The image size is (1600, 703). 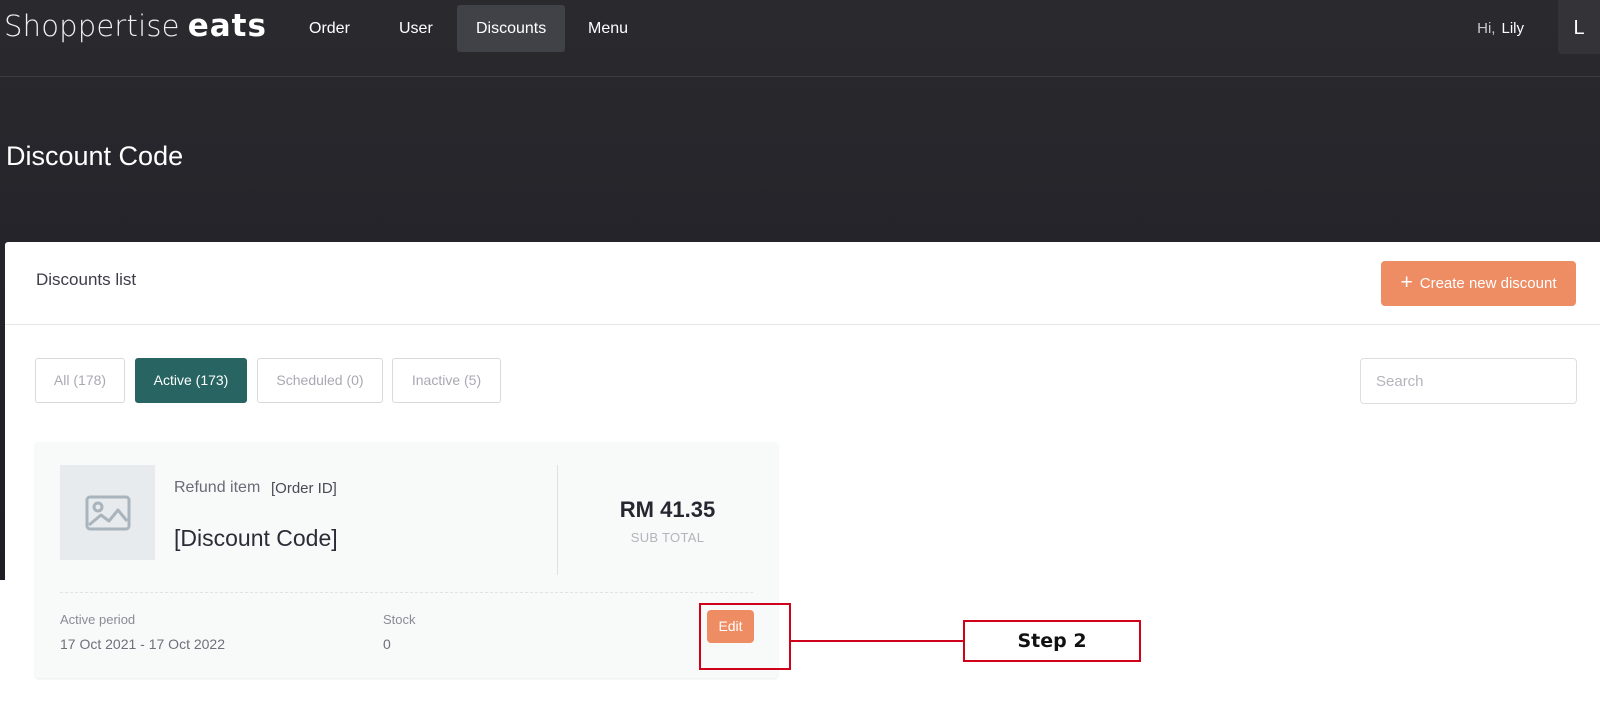 I want to click on card-divider, so click(x=406, y=592).